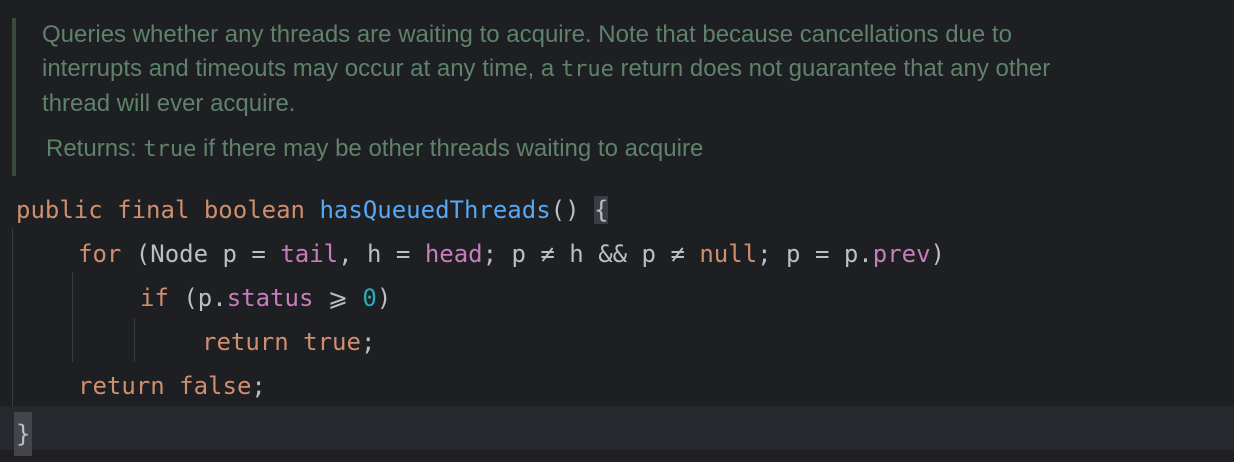 The height and width of the screenshot is (462, 1234). What do you see at coordinates (169, 103) in the screenshot?
I see `javadoc-line-3: thread will ever acquire.` at bounding box center [169, 103].